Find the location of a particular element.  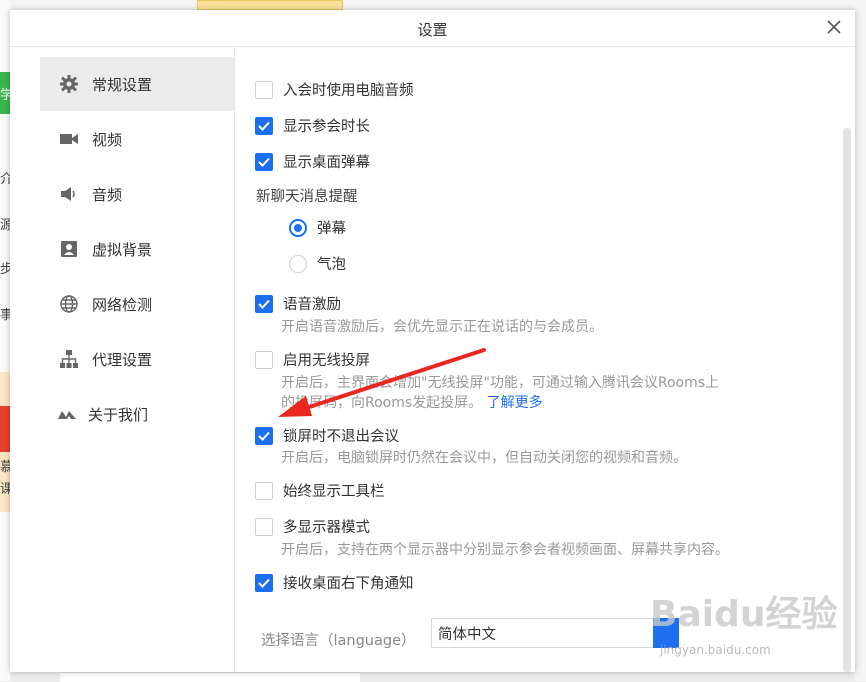

sidebar-item-general: 常规设置 is located at coordinates (137, 84).